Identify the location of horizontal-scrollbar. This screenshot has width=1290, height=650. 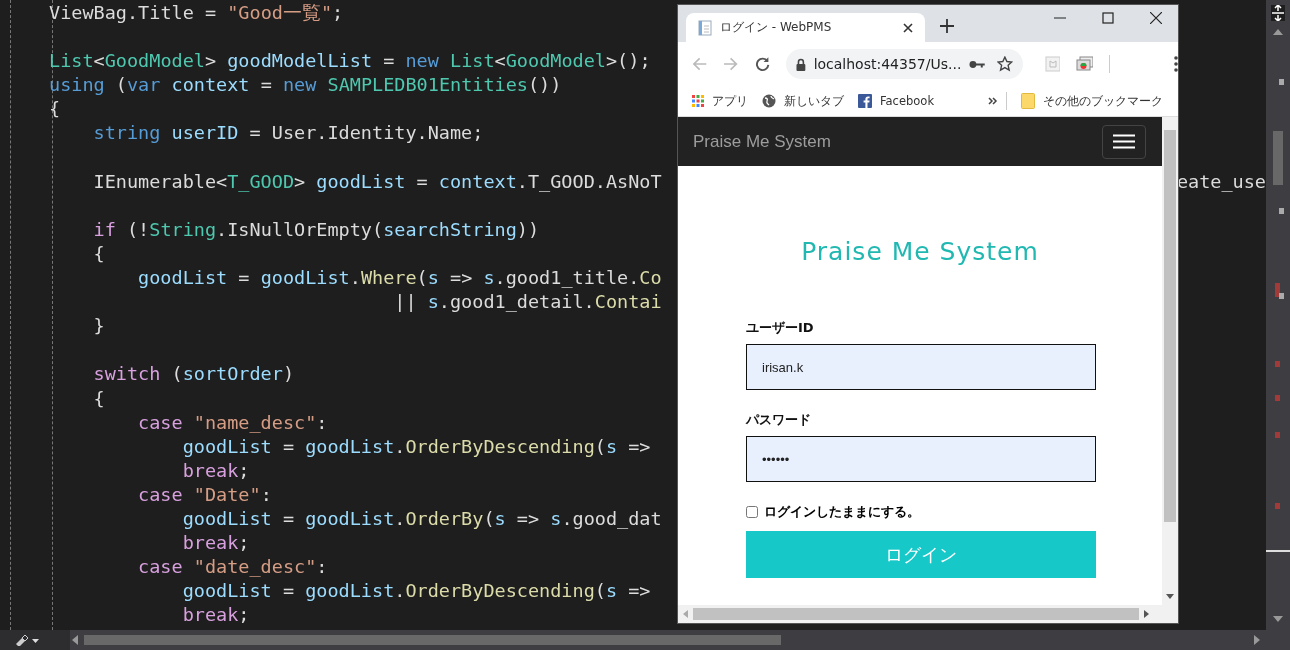
(680, 640).